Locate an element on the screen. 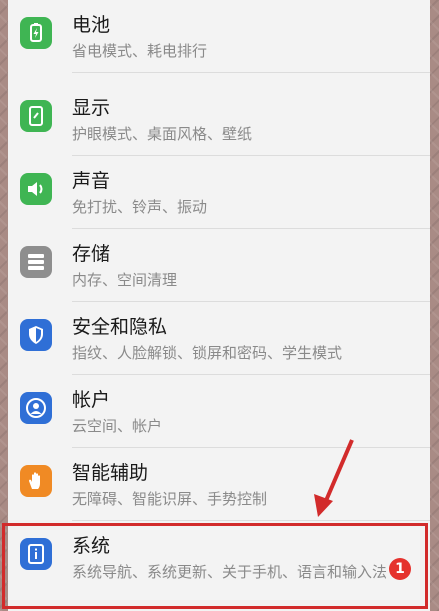  storage-icon is located at coordinates (36, 262).